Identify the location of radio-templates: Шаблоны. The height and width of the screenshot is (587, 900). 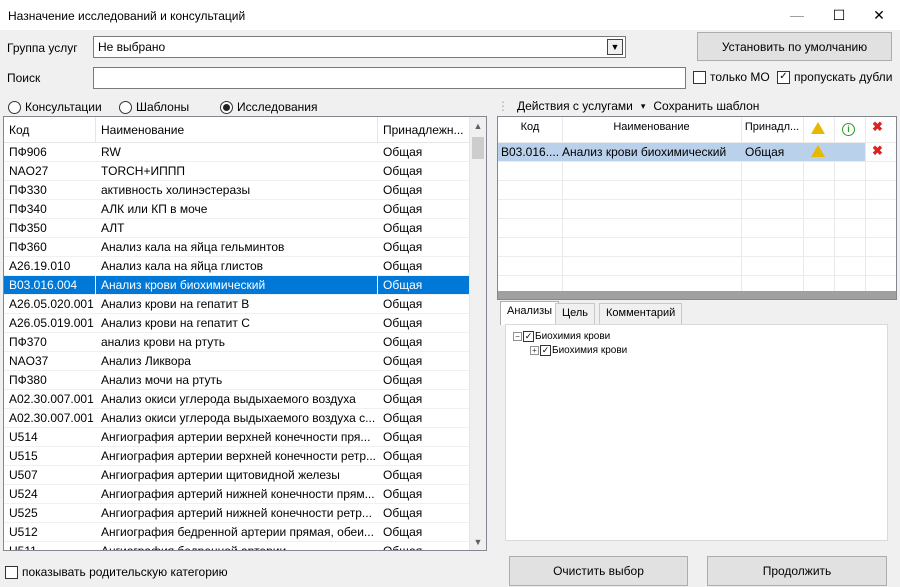
(154, 107).